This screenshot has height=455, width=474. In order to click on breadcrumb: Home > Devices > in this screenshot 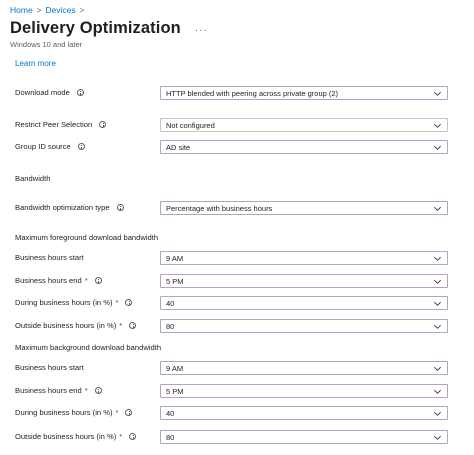, I will do `click(47, 10)`.